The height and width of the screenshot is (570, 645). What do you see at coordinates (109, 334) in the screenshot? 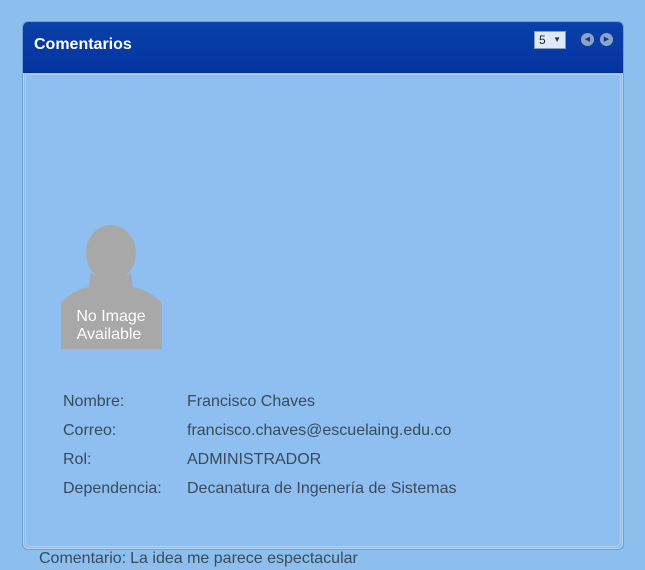
I see `avatar-text-line2: Available` at bounding box center [109, 334].